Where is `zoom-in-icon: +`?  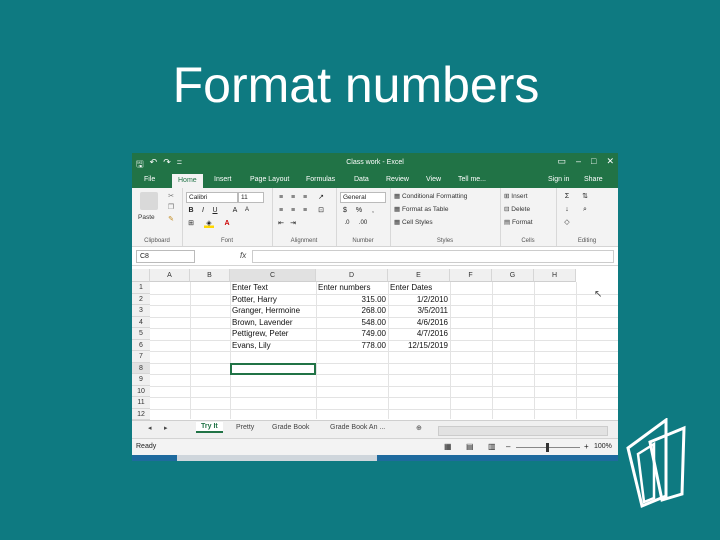
zoom-in-icon: + is located at coordinates (586, 446).